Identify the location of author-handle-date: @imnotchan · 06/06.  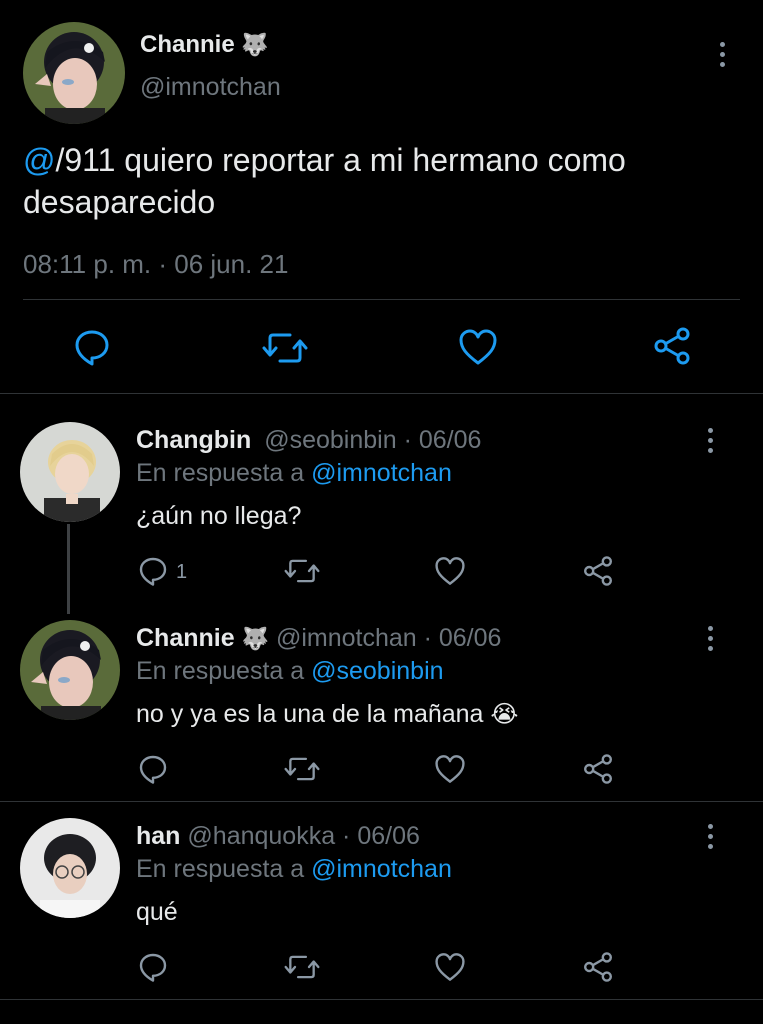
(389, 638).